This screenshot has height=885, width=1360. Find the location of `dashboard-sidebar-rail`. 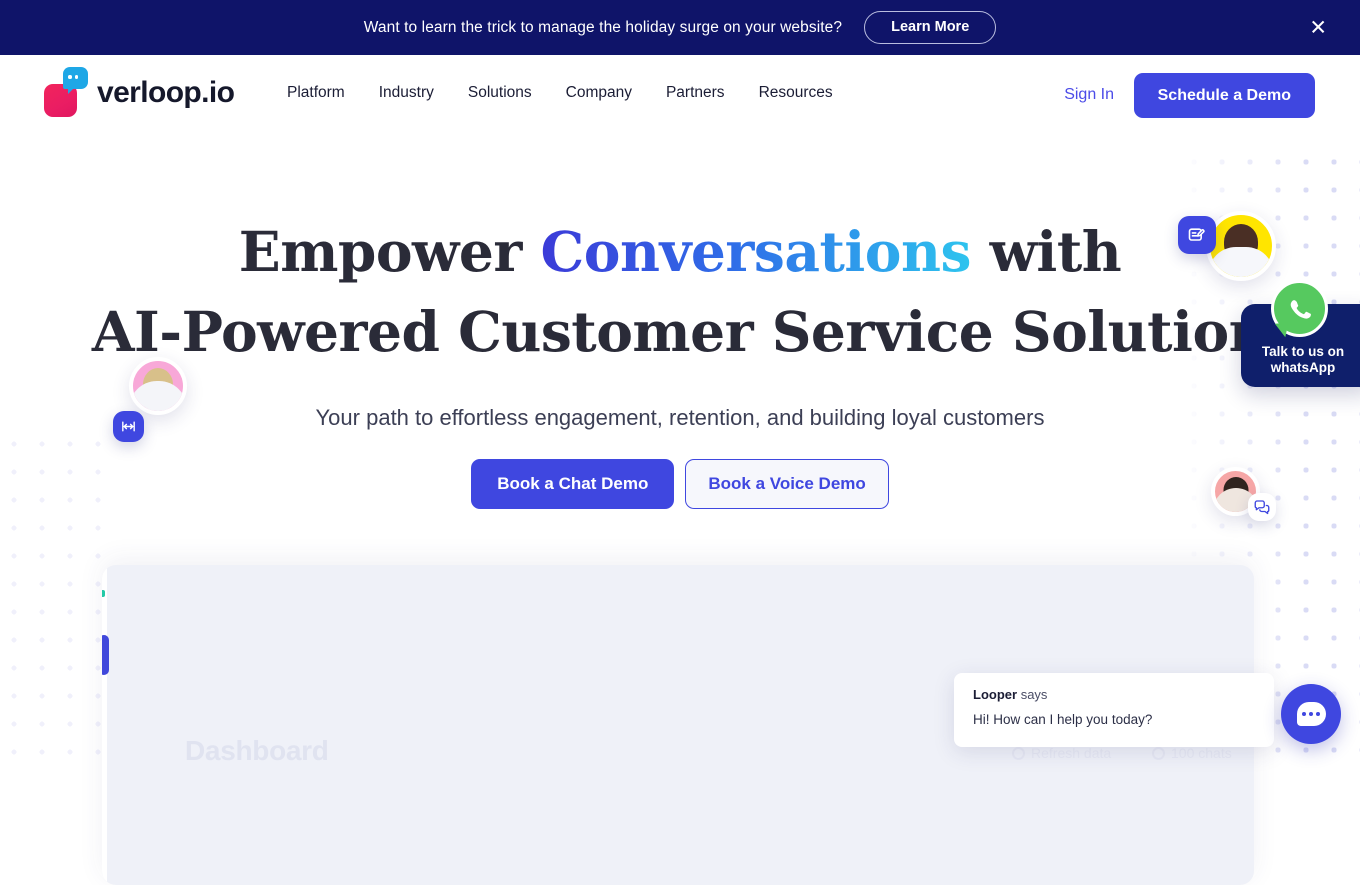

dashboard-sidebar-rail is located at coordinates (105, 725).